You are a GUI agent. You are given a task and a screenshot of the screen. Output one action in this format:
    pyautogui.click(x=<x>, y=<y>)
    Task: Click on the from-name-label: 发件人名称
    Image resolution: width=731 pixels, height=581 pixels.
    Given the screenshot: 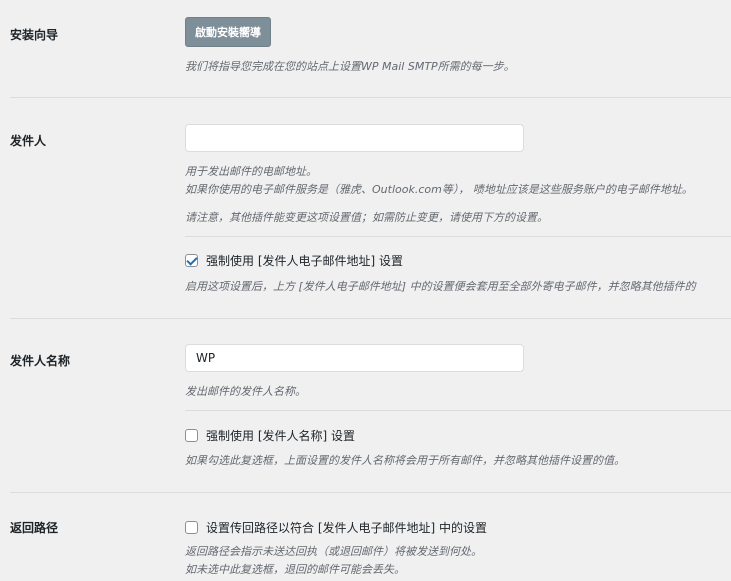 What is the action you would take?
    pyautogui.click(x=40, y=361)
    